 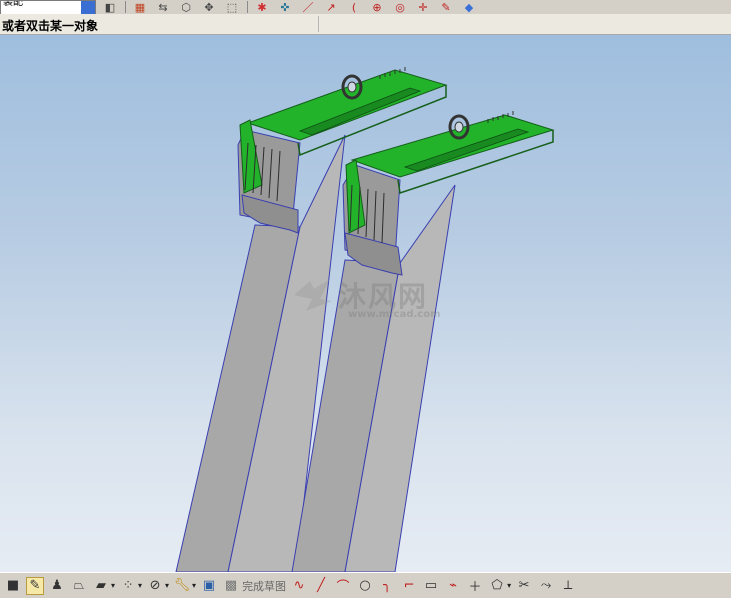 I want to click on view-icon: ◧, so click(x=110, y=7).